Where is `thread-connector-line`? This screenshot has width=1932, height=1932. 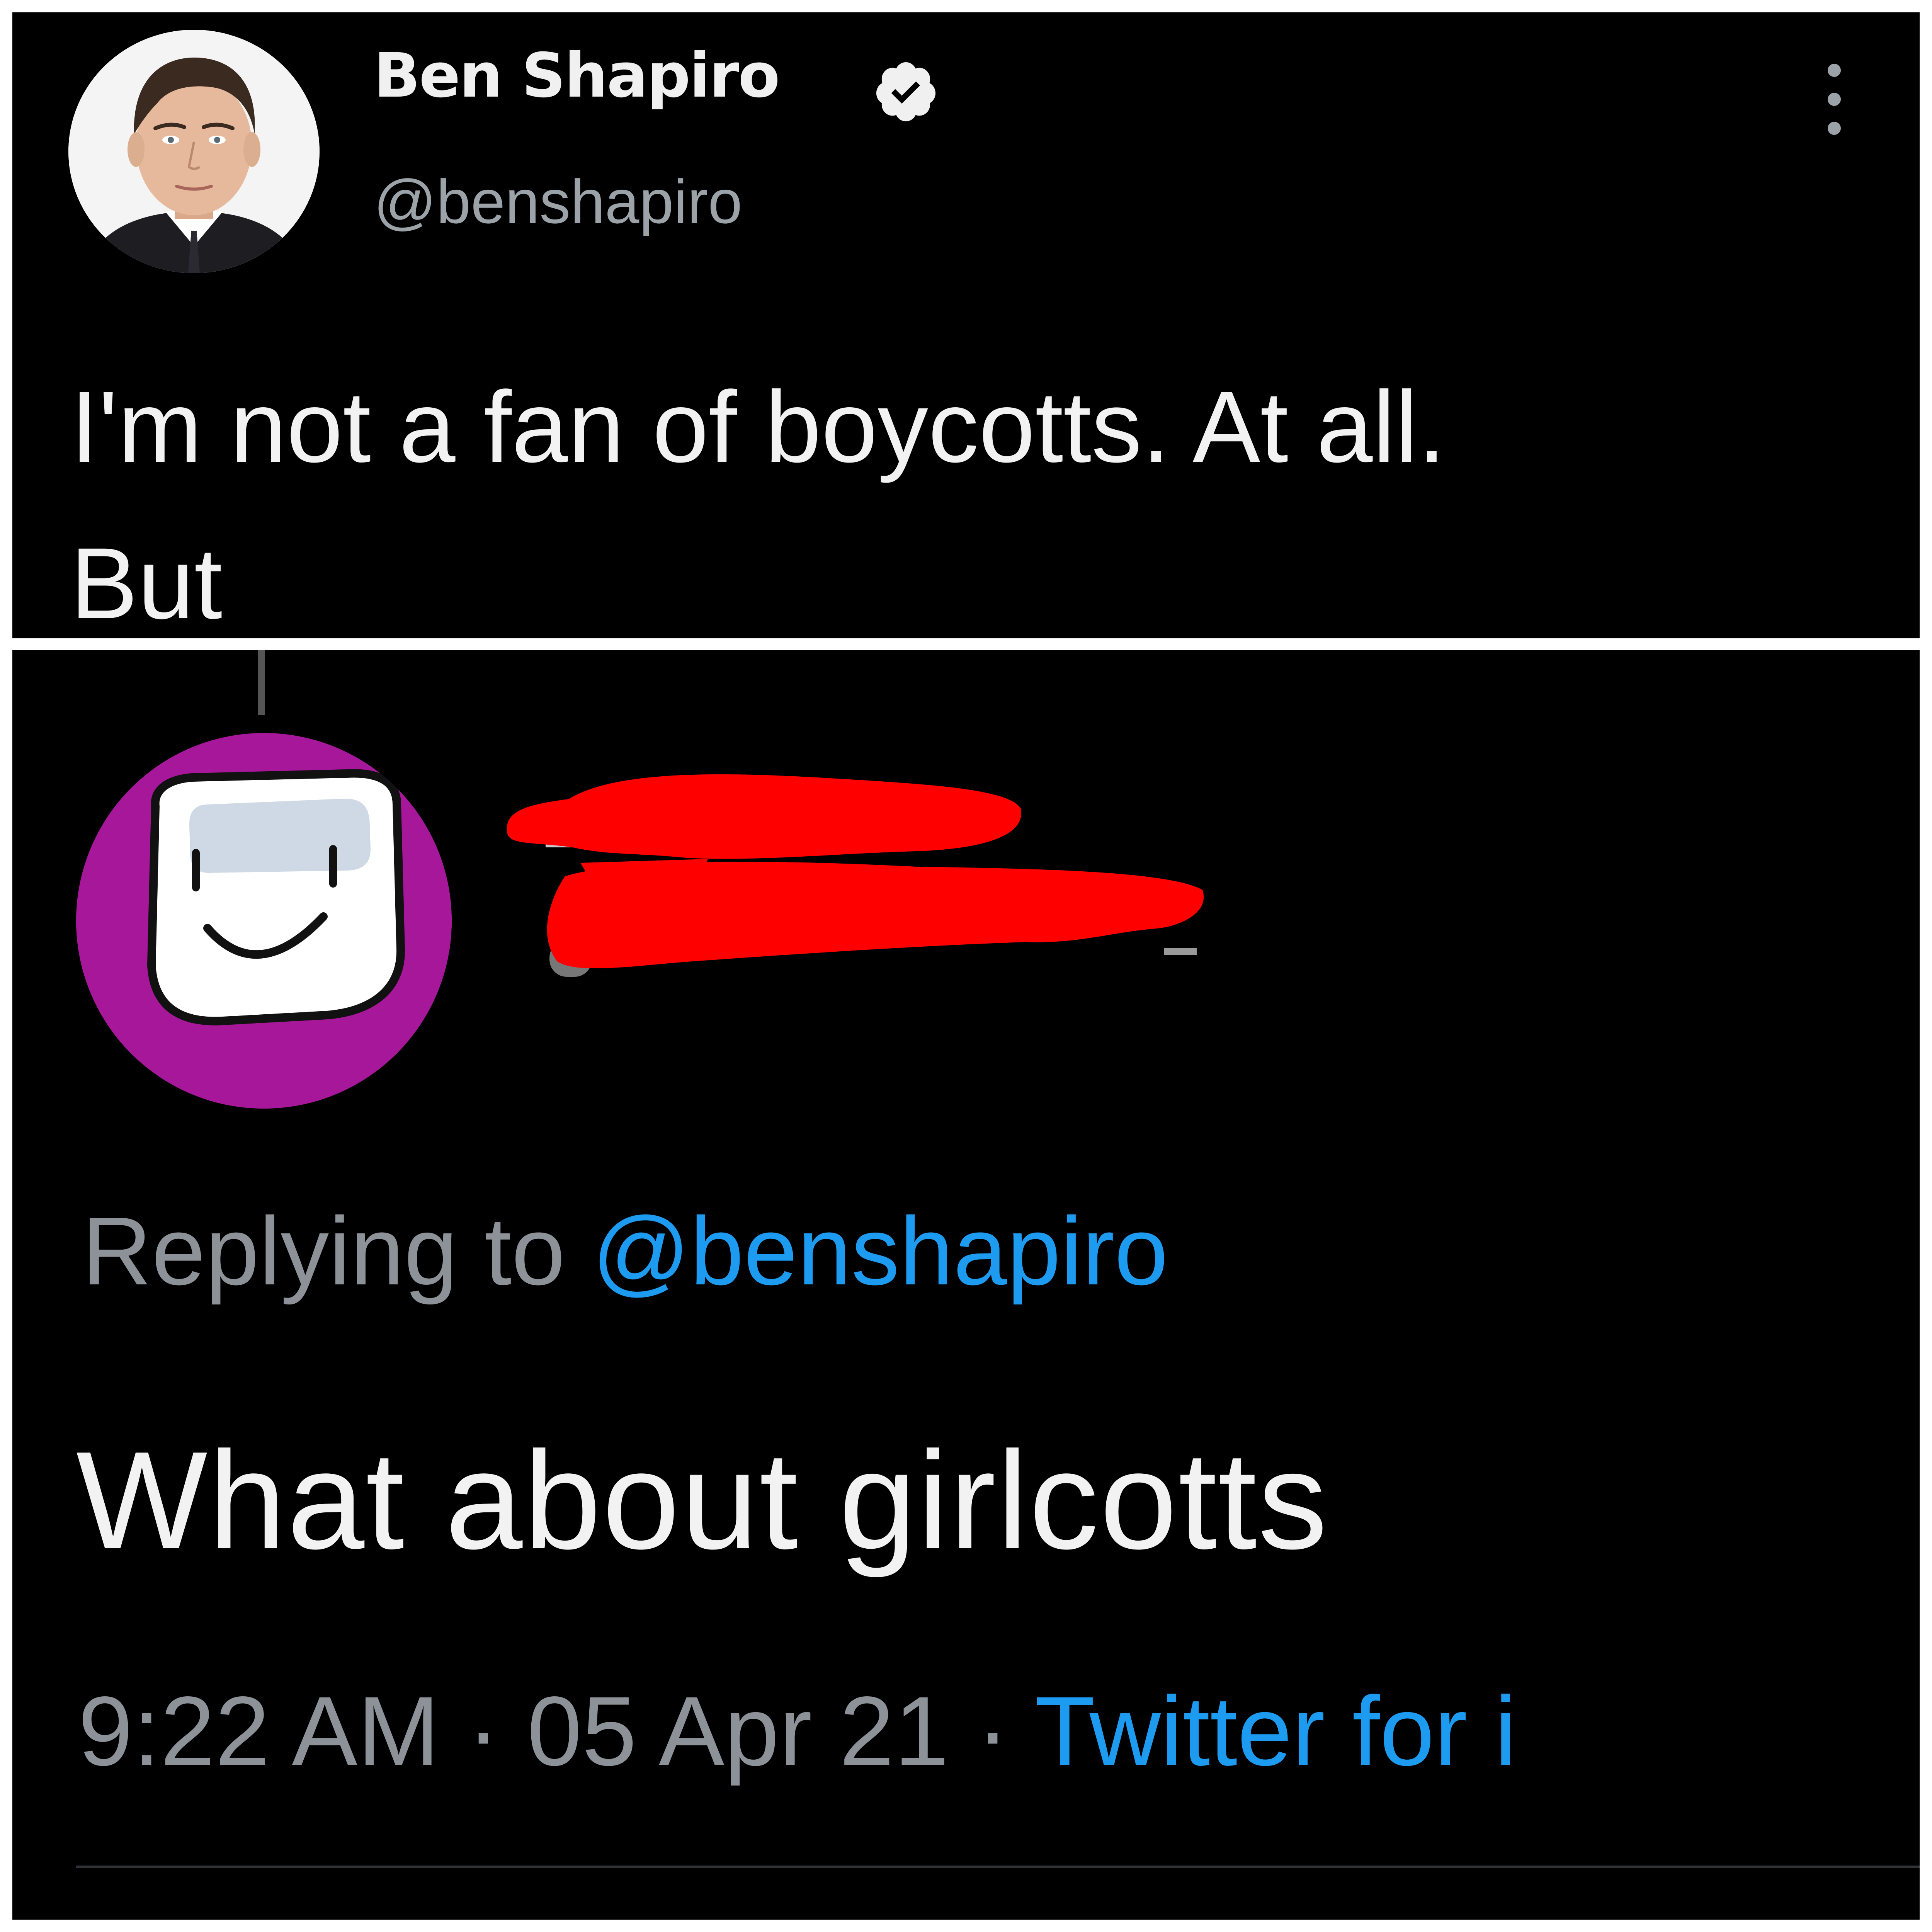
thread-connector-line is located at coordinates (261, 682).